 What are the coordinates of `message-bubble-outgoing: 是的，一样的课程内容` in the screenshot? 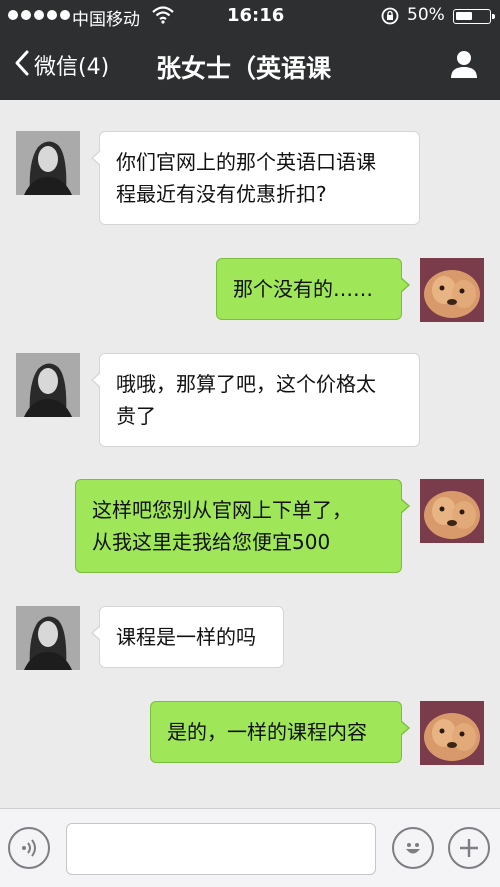 It's located at (280, 732).